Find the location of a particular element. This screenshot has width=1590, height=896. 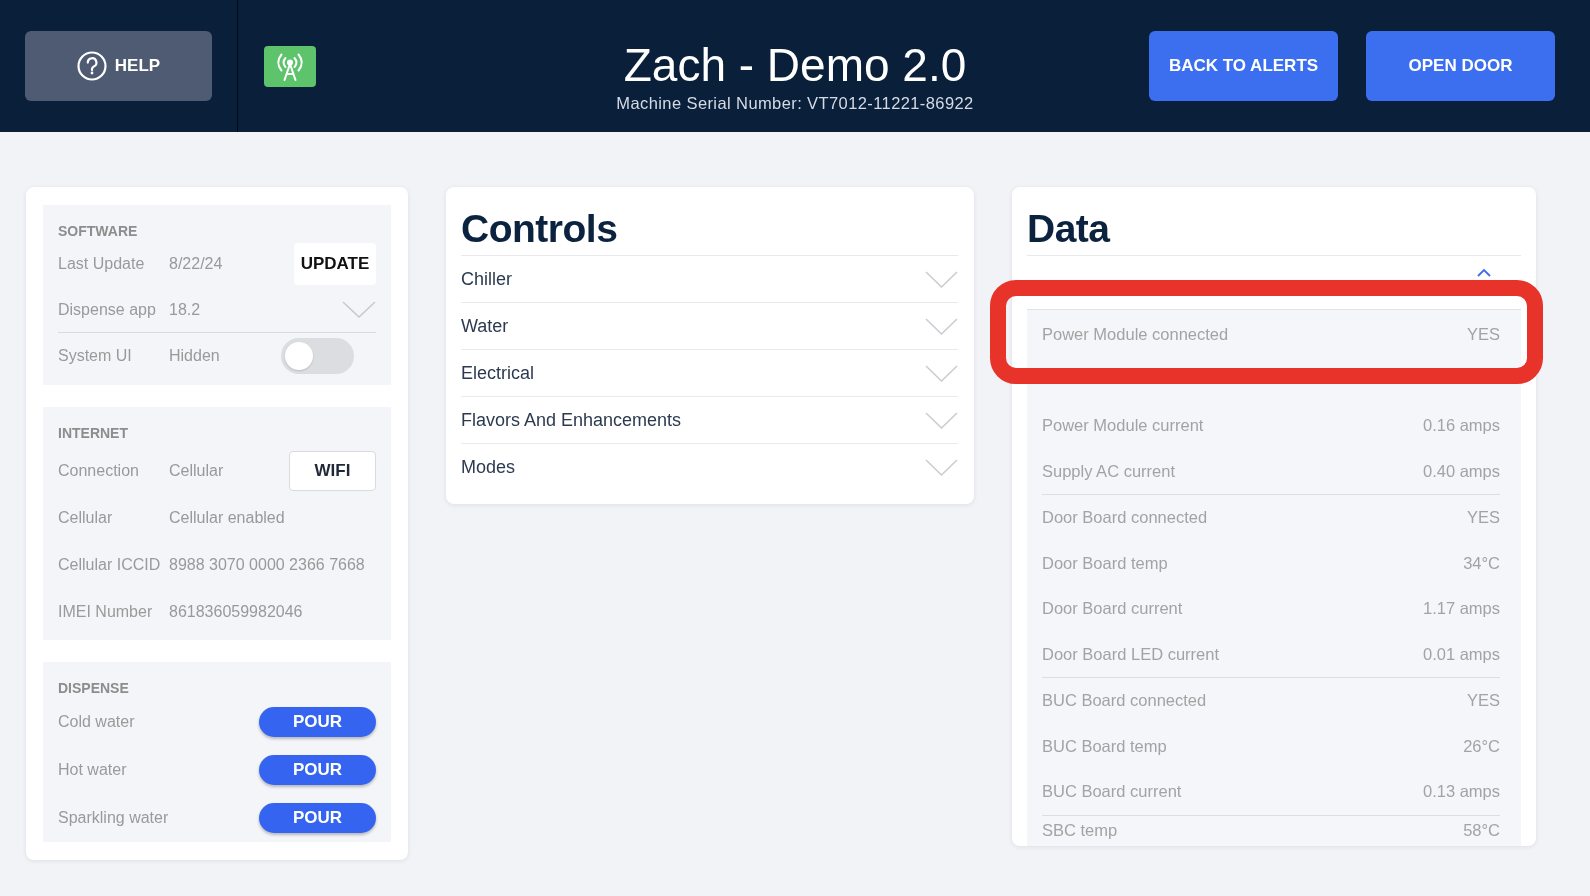

serial-number: Machine Serial Number: VT7012-11221-86922 is located at coordinates (795, 103).